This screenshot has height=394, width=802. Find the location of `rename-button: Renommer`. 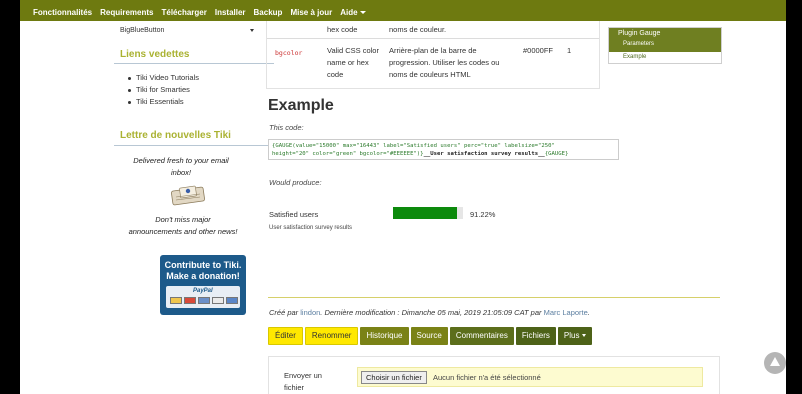

rename-button: Renommer is located at coordinates (331, 336).